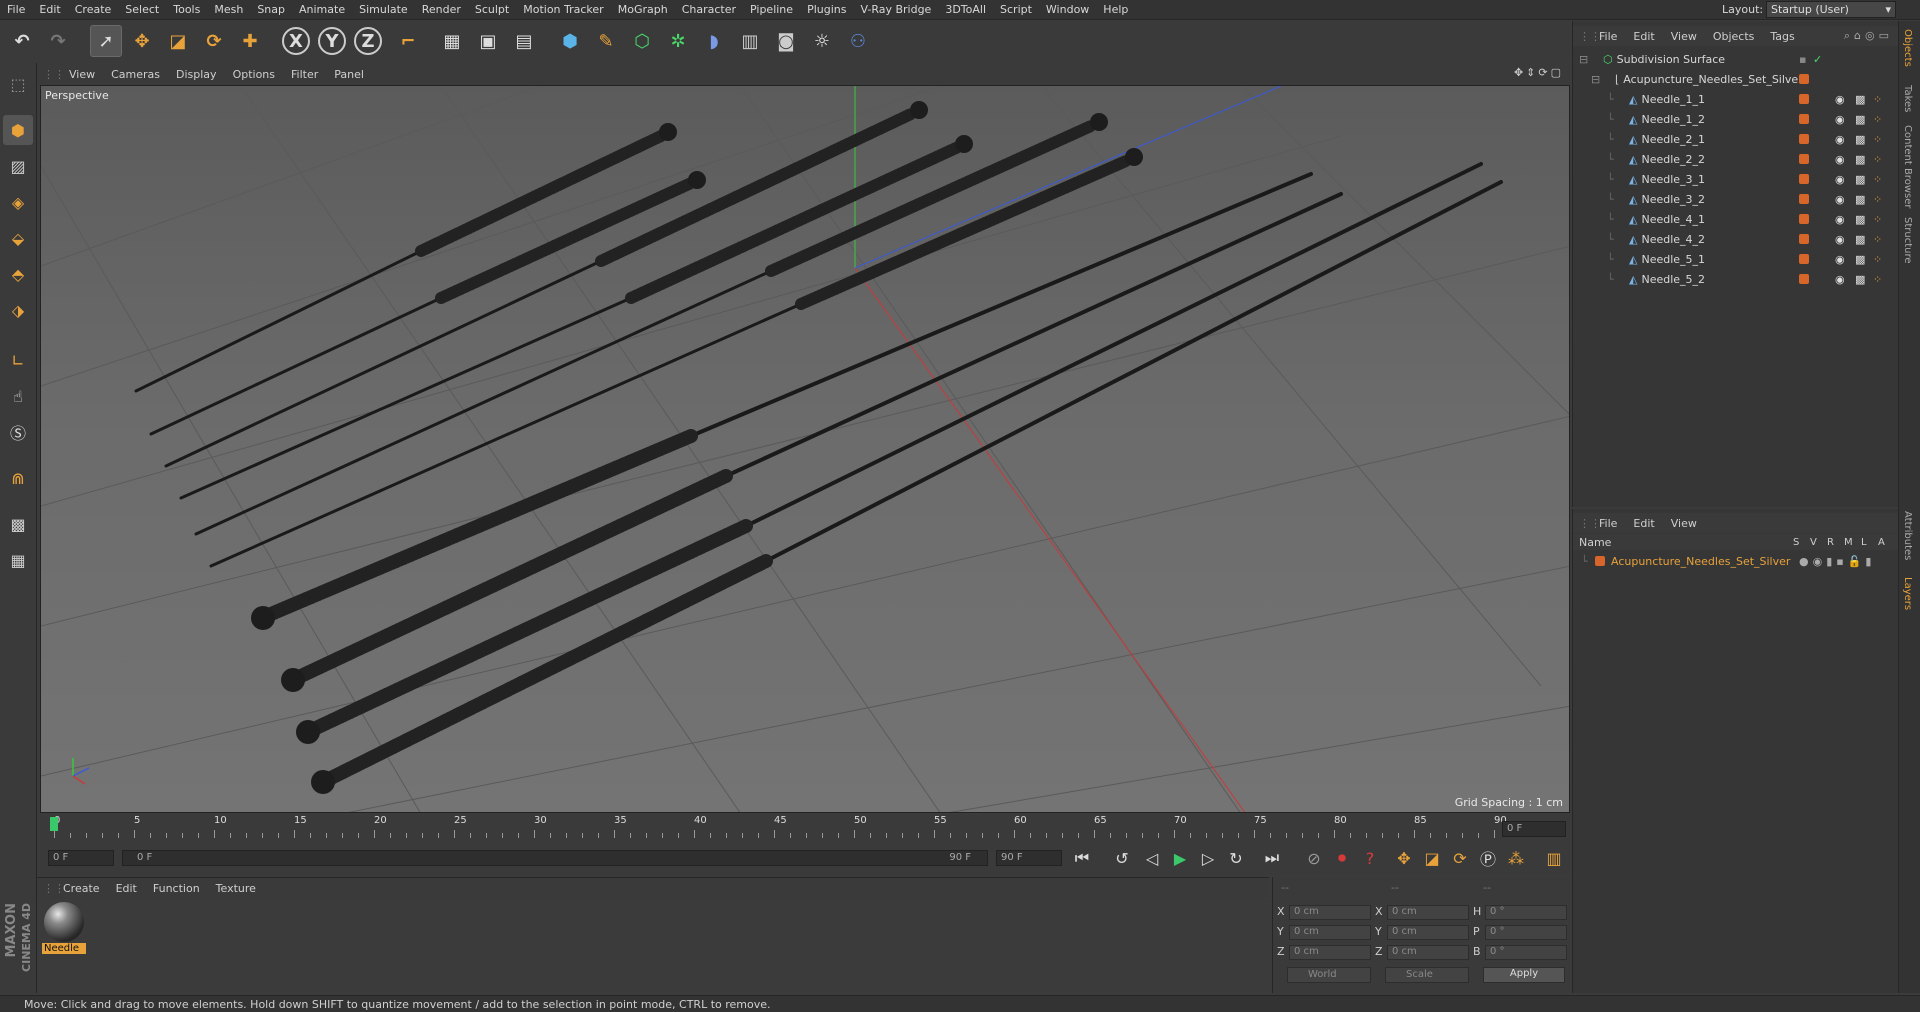  I want to click on menu-v-ray-bridge: V-Ray Bridge, so click(895, 9).